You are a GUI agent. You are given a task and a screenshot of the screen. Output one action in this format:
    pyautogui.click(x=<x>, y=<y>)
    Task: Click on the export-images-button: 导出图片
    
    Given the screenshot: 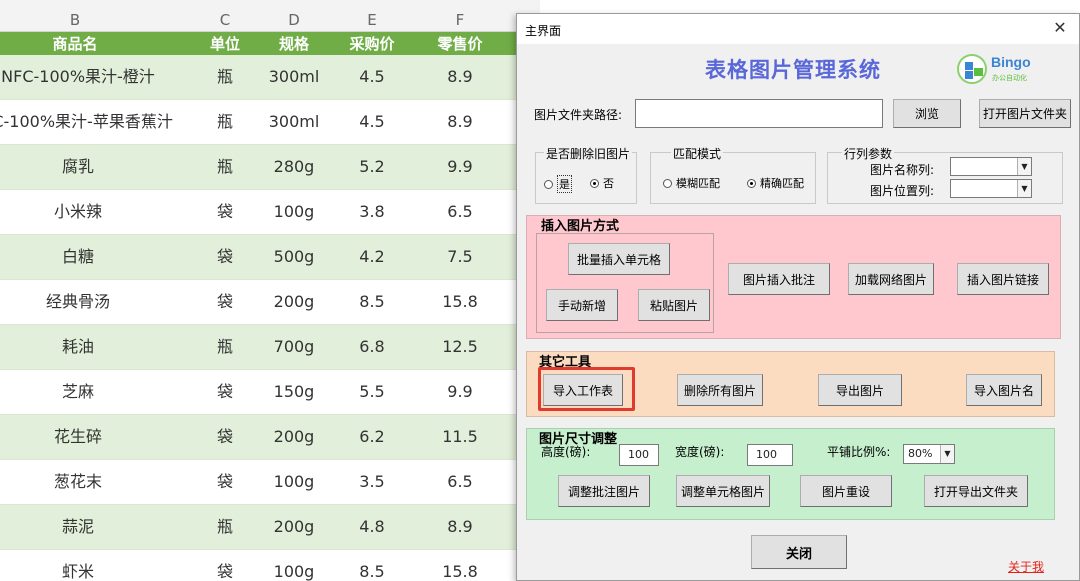 What is the action you would take?
    pyautogui.click(x=860, y=390)
    